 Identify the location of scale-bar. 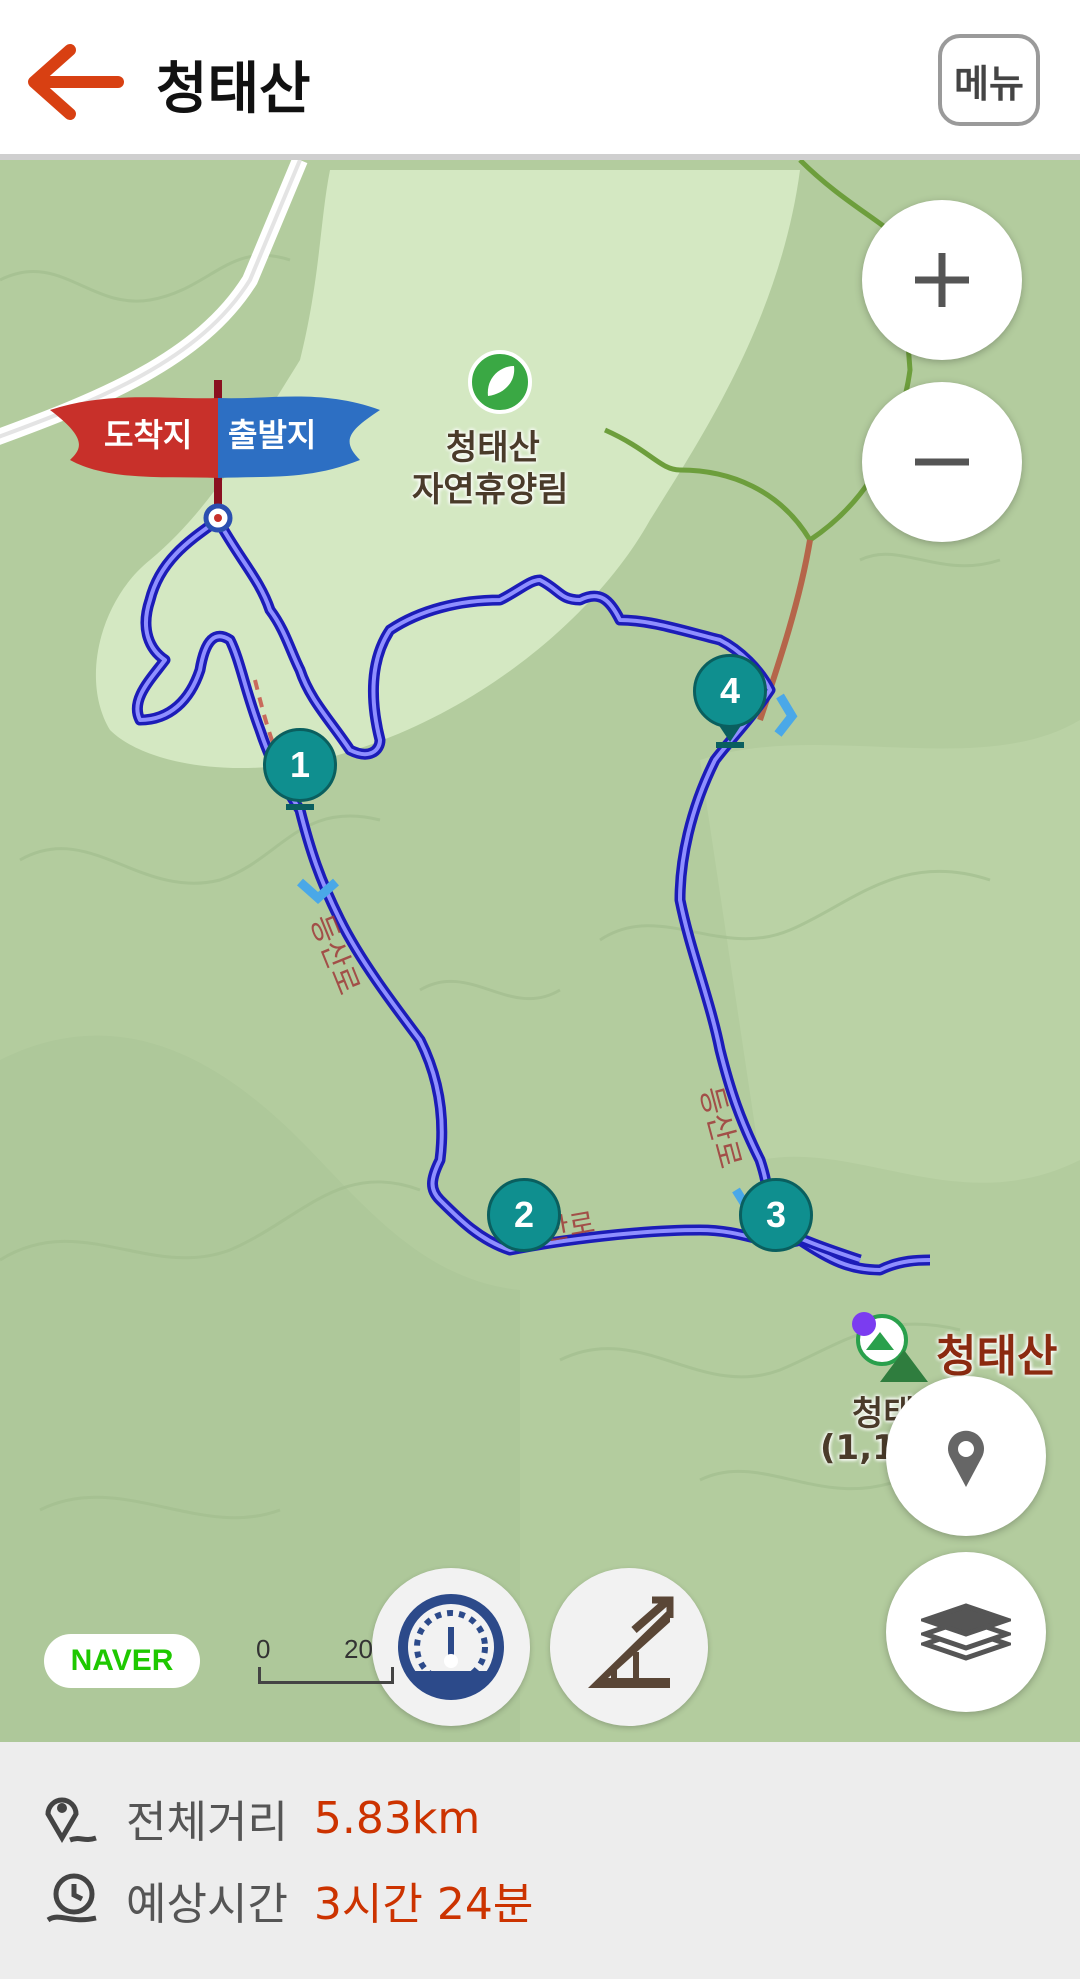
(326, 1675).